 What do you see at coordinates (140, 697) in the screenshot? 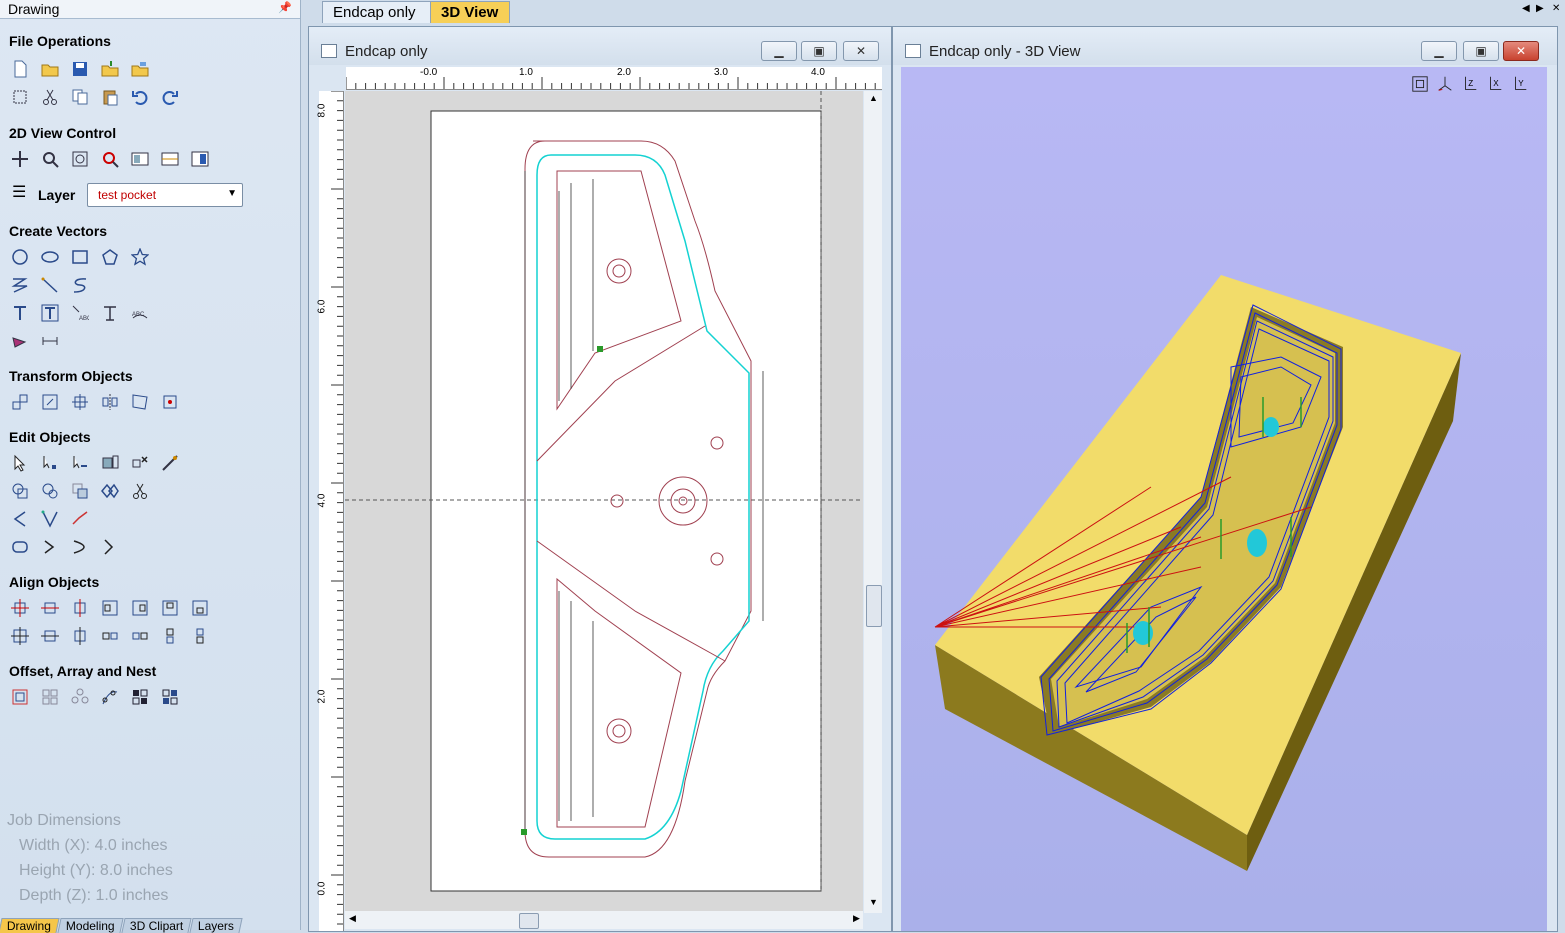
I see `nest-parts-icon` at bounding box center [140, 697].